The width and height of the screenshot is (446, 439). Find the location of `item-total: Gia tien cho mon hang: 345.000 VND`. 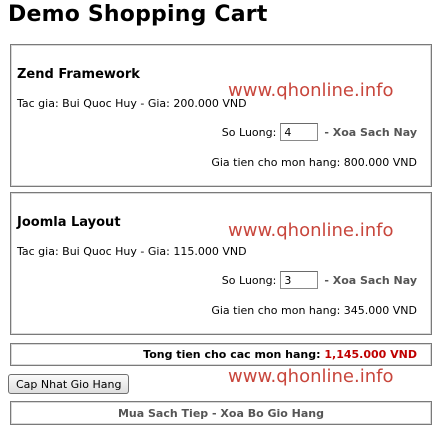

item-total: Gia tien cho mon hang: 345.000 VND is located at coordinates (314, 310).